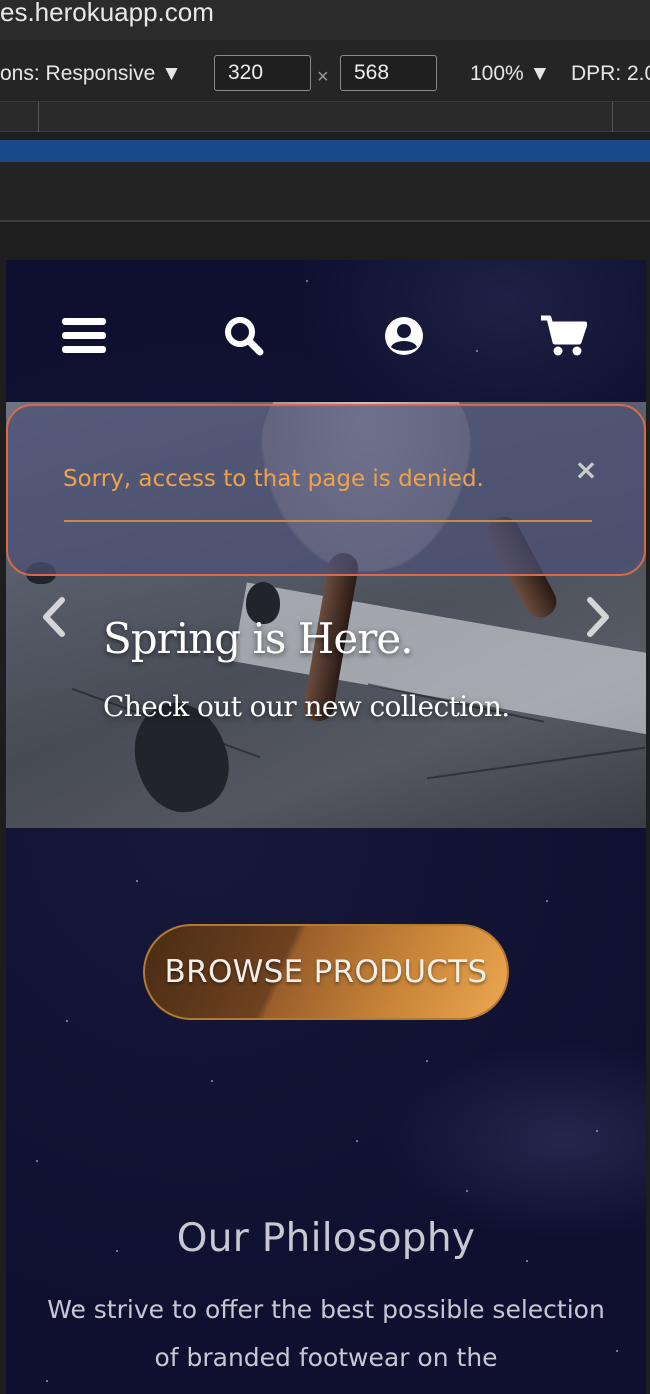  What do you see at coordinates (388, 73) in the screenshot?
I see `height-input: 568` at bounding box center [388, 73].